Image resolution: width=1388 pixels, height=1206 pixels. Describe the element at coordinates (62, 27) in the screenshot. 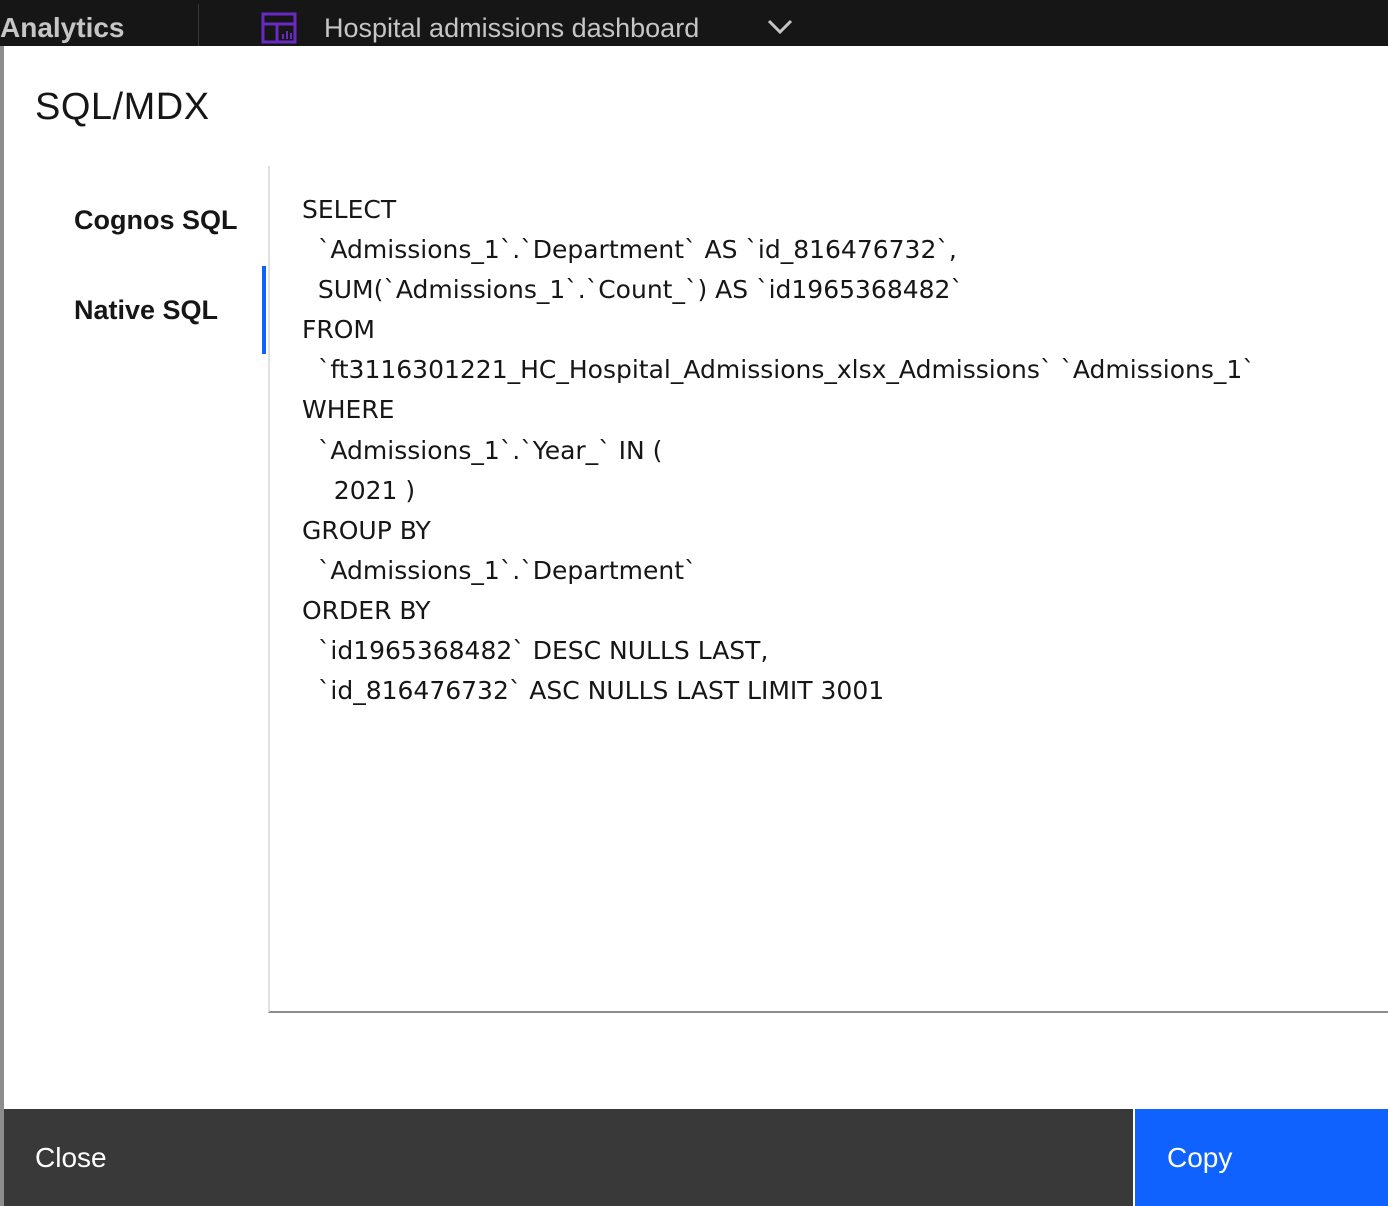

I see `app-brand: Analytics` at that location.